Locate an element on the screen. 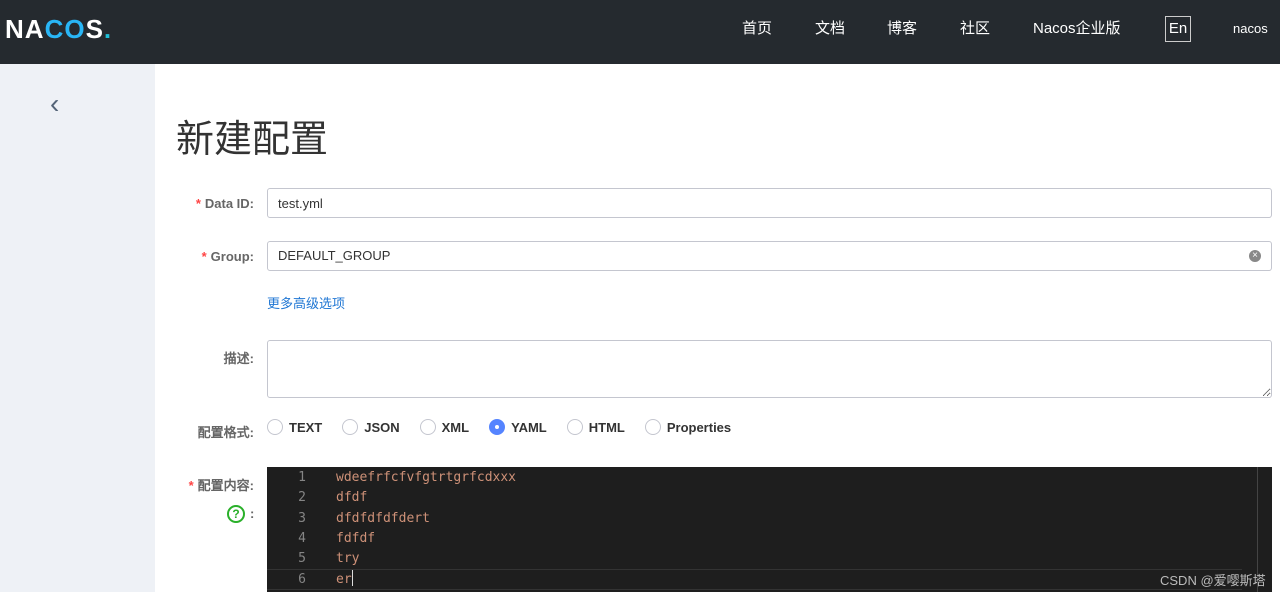  nav-blog: 博客 is located at coordinates (902, 32).